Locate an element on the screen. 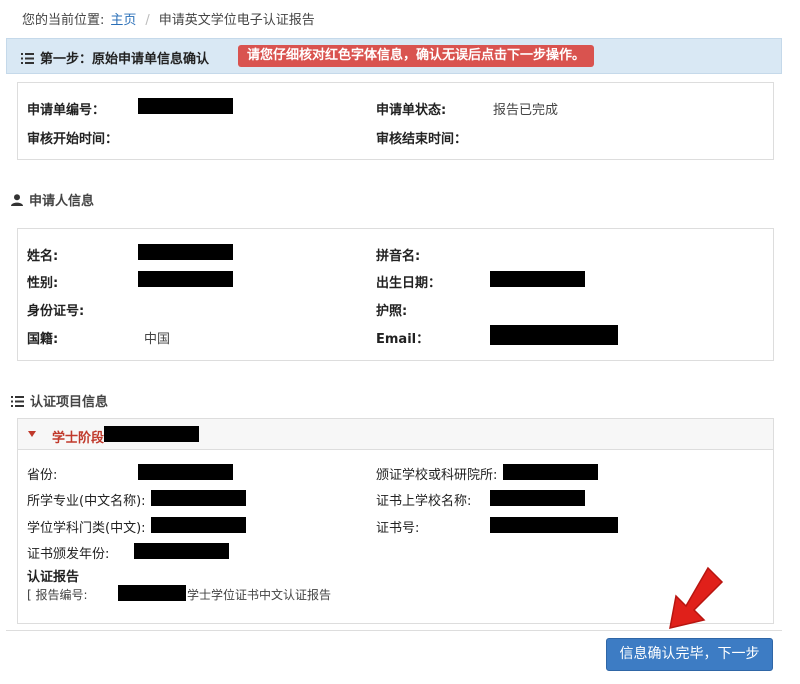 The image size is (800, 684). redacted-gender is located at coordinates (185, 279).